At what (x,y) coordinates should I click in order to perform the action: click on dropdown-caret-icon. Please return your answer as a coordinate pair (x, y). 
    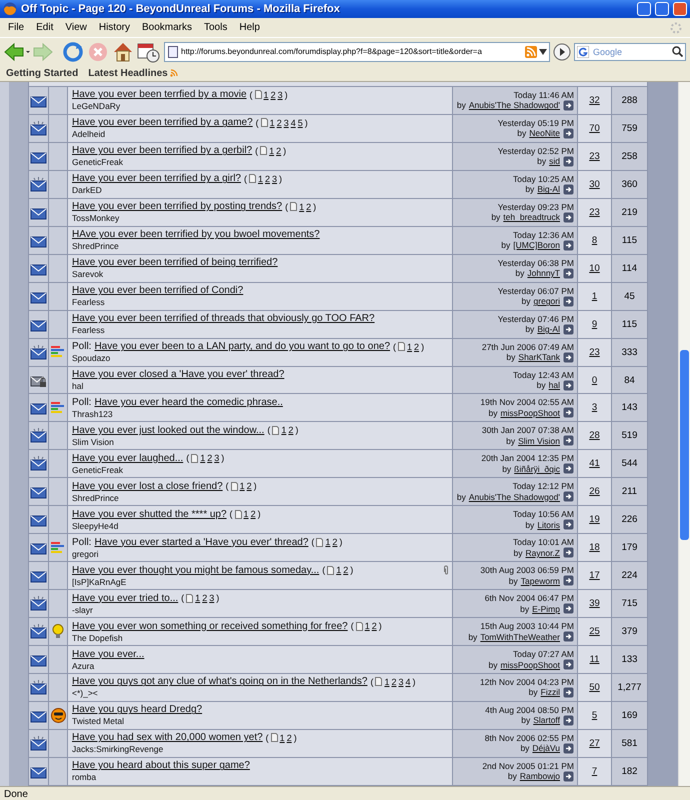
    Looking at the image, I should click on (543, 51).